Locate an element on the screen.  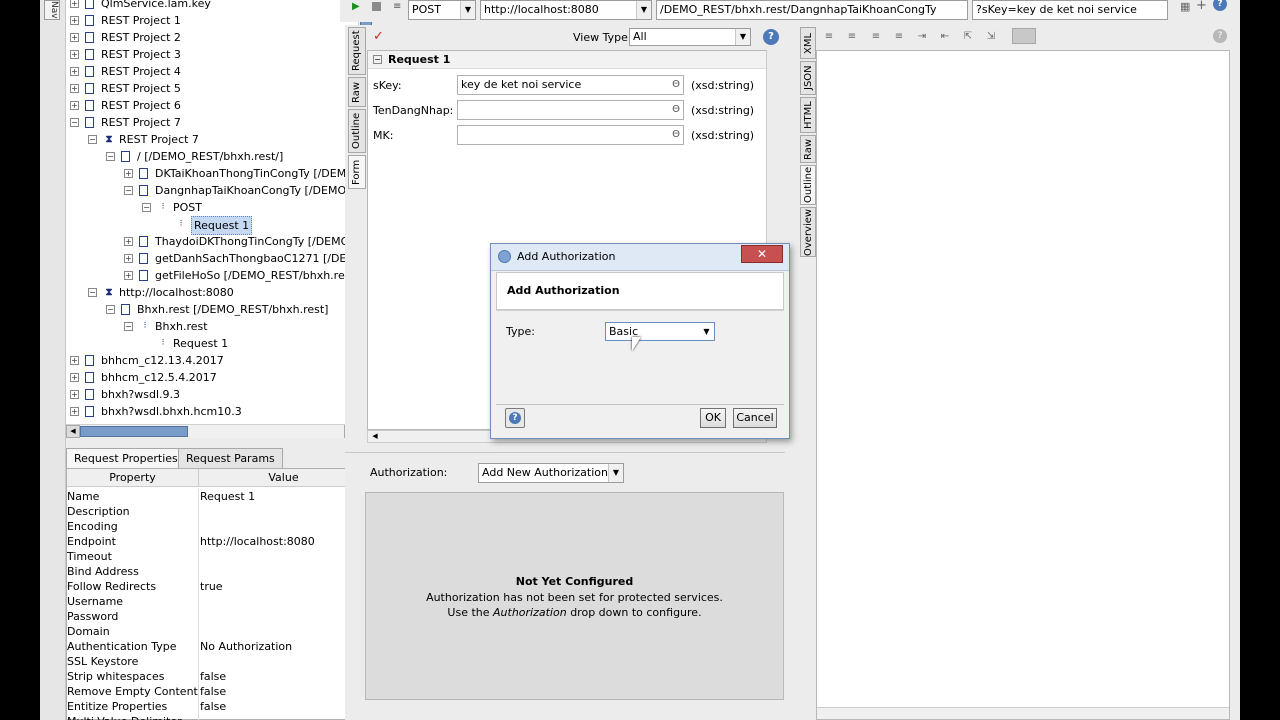
type-select: Basic ▼ is located at coordinates (660, 331).